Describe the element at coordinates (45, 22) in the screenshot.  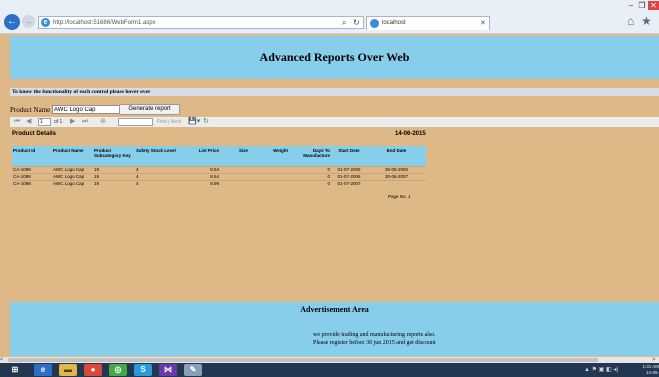
I see `ie-logo-icon: e` at that location.